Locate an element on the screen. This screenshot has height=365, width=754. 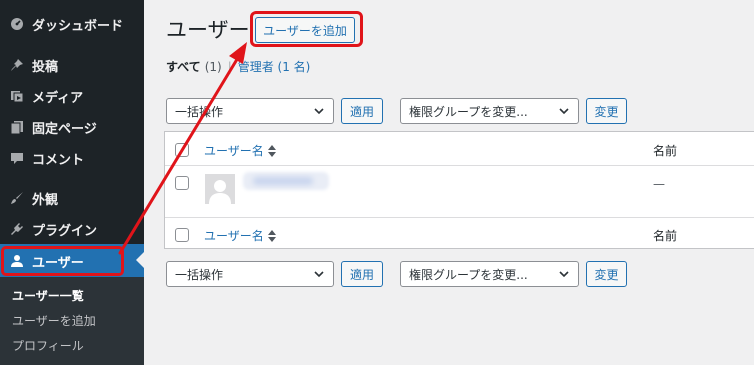
user-icon is located at coordinates (17, 261).